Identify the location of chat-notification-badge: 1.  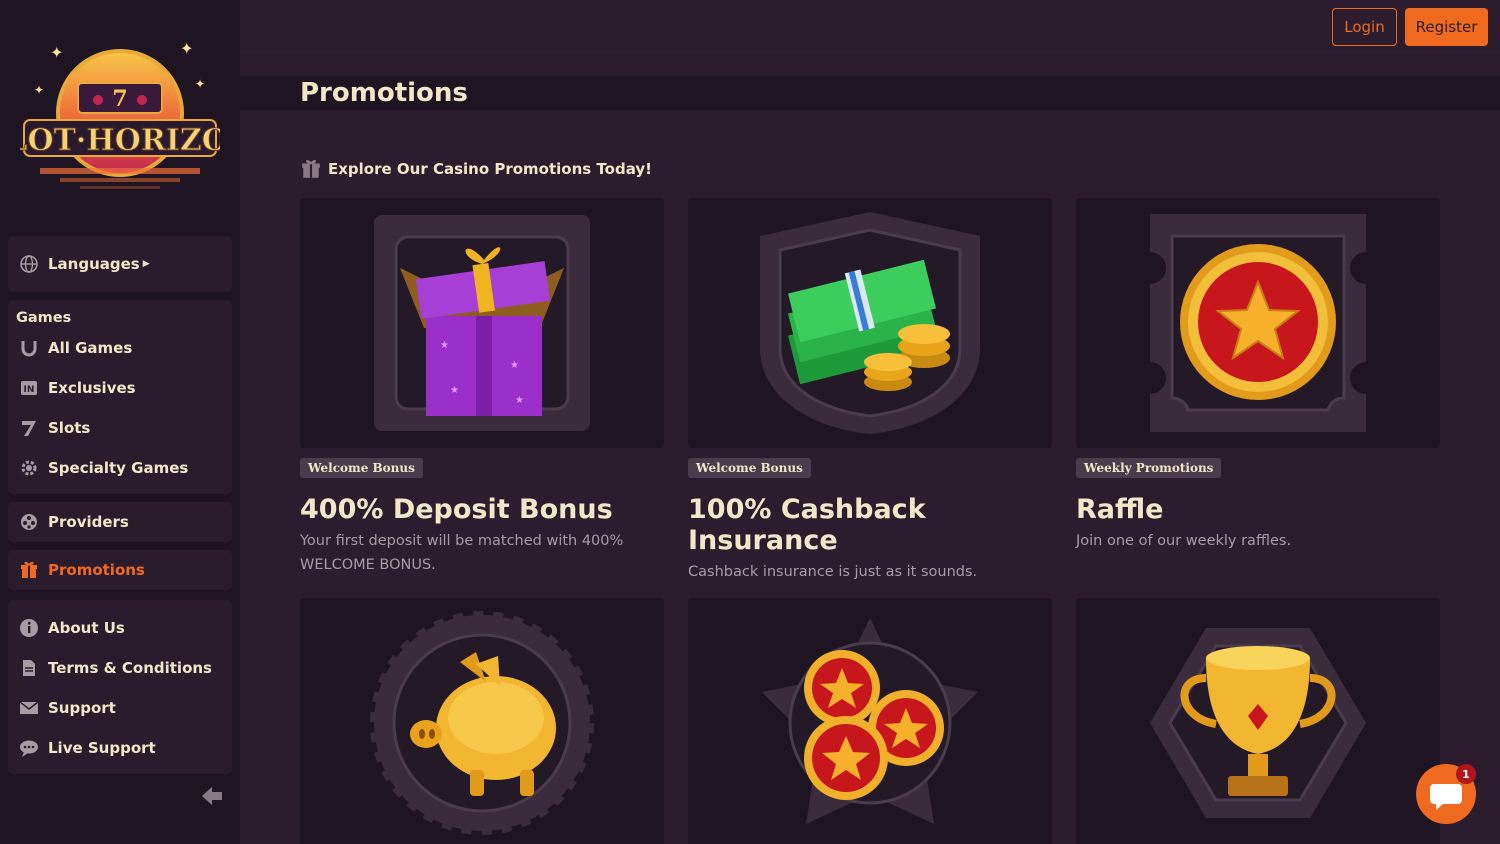
(1466, 774).